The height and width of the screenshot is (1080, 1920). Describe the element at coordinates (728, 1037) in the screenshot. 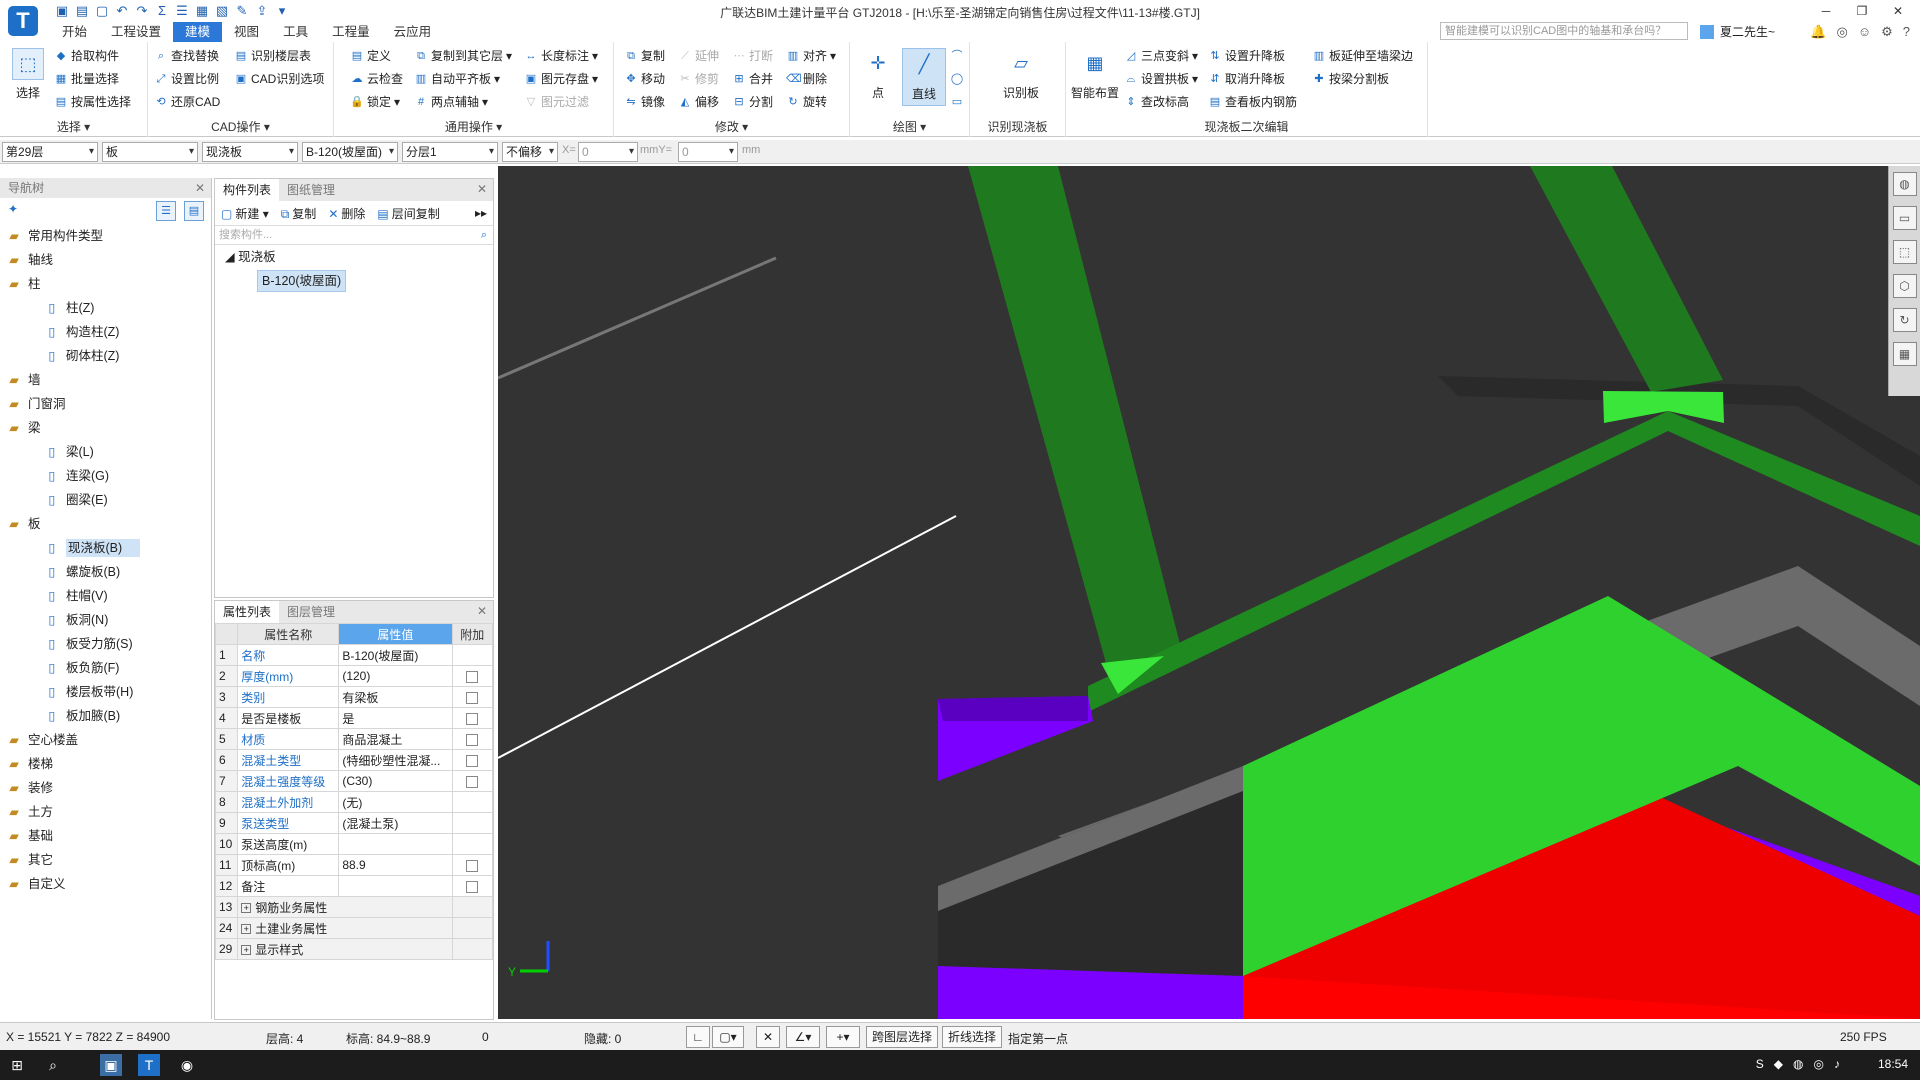

I see `snap-icon: ▢▾` at that location.